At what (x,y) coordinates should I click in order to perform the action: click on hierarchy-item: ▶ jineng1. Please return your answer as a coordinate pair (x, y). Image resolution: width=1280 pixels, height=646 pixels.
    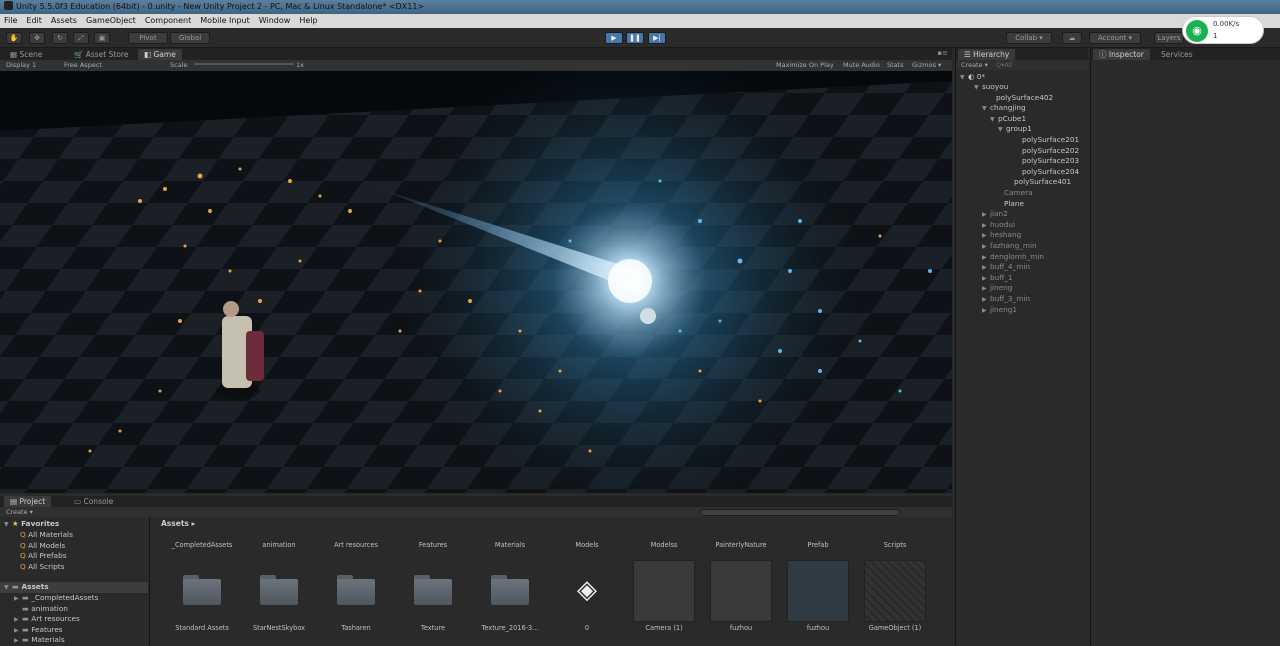
    Looking at the image, I should click on (999, 310).